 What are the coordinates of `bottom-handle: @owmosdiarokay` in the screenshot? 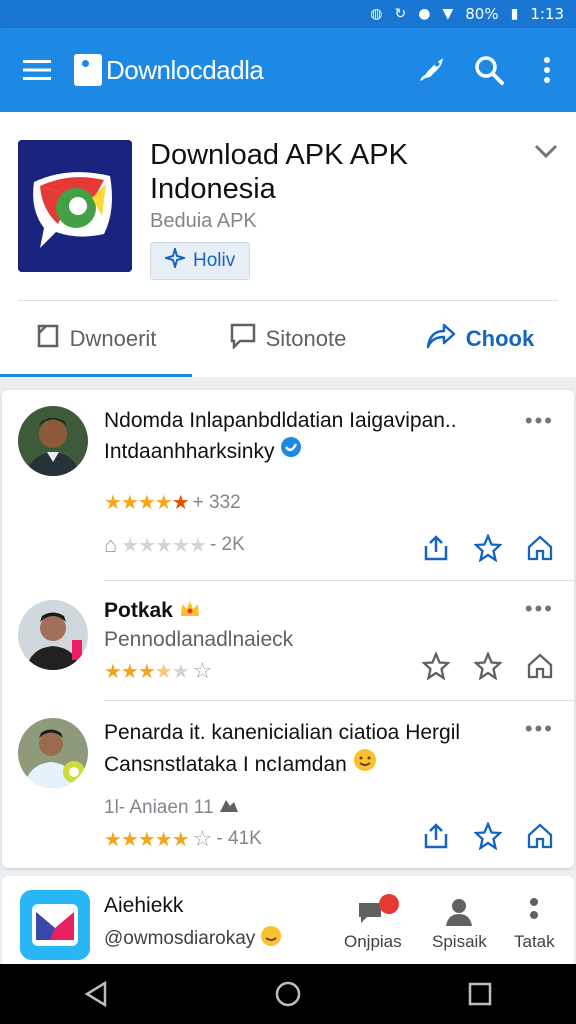 It's located at (180, 938).